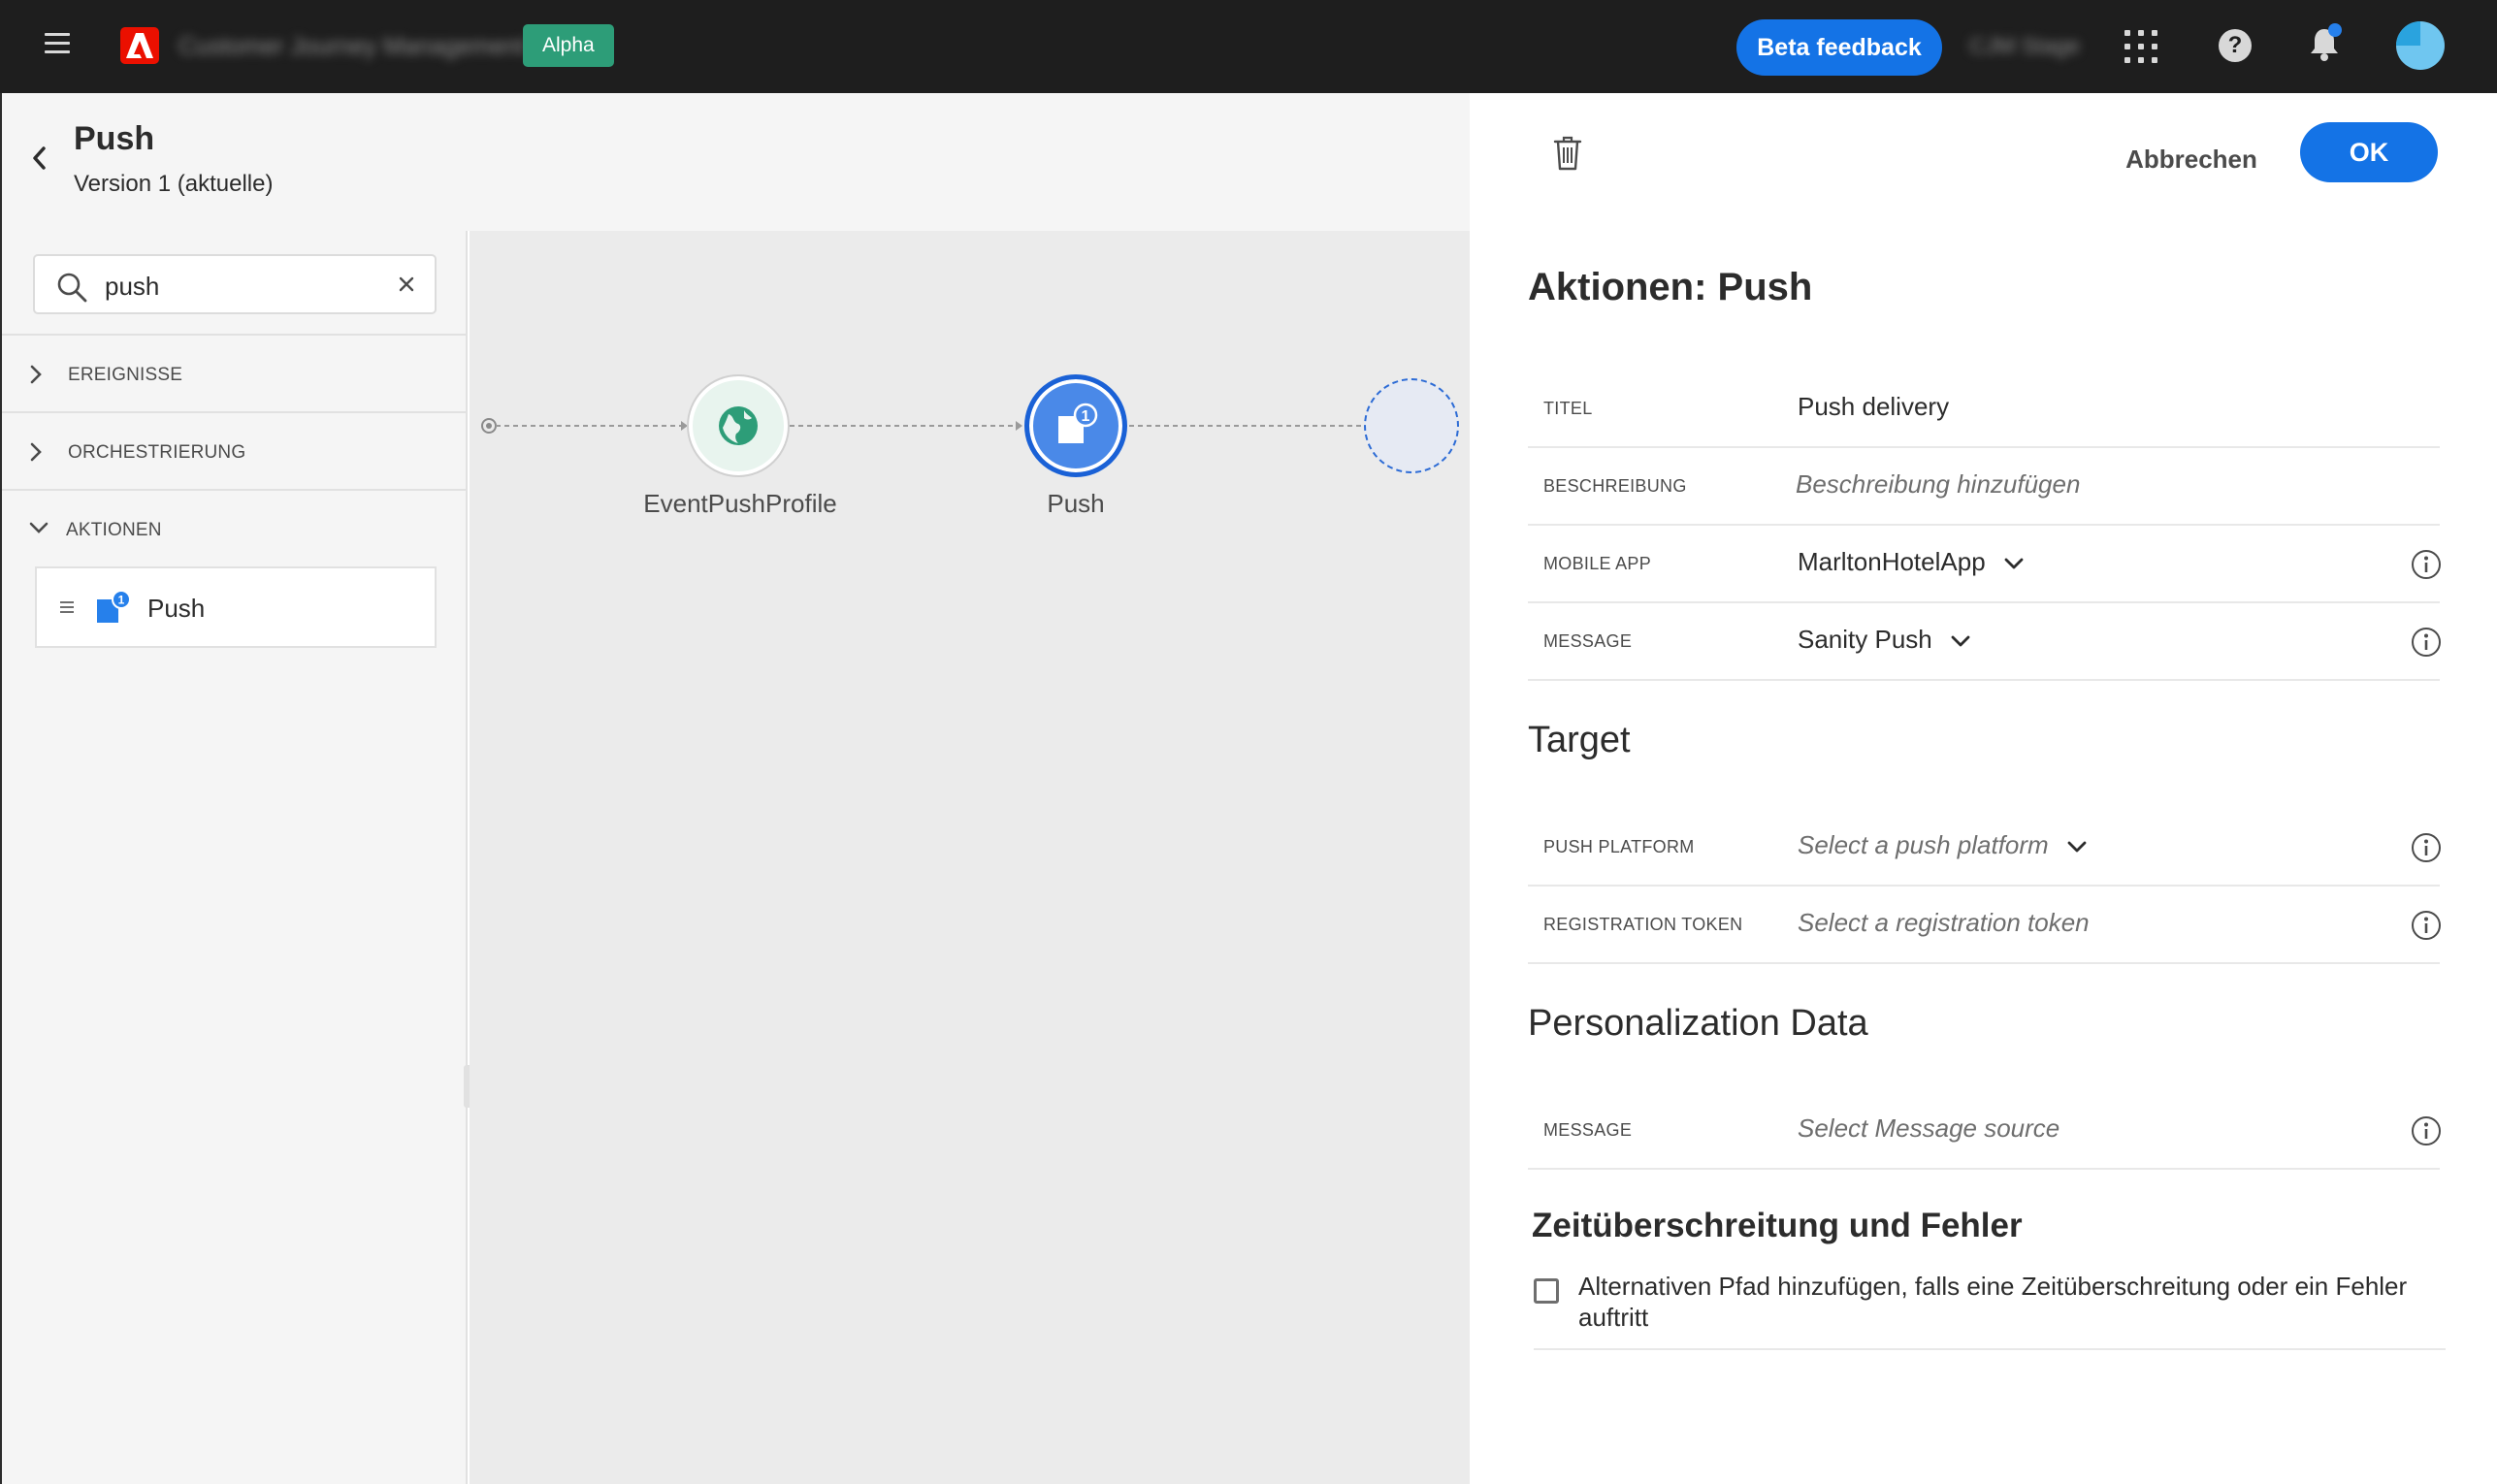 Image resolution: width=2497 pixels, height=1484 pixels. What do you see at coordinates (352, 46) in the screenshot?
I see `app-name: Customer Journey Management` at bounding box center [352, 46].